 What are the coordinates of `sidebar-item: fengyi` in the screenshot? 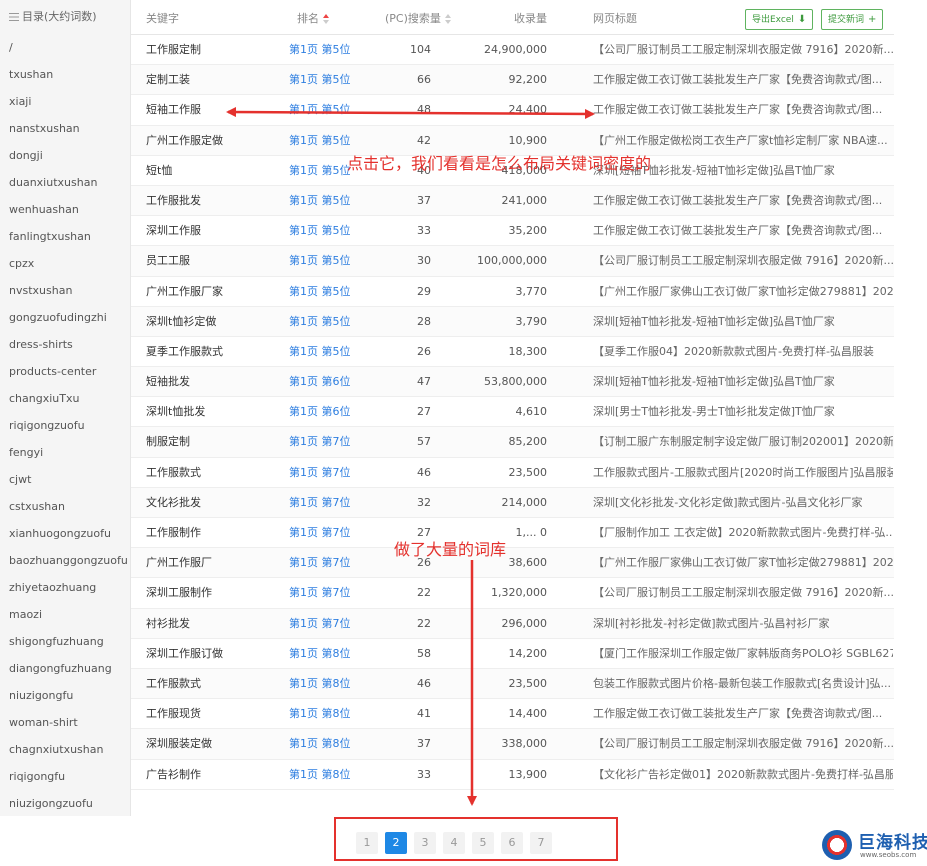 It's located at (65, 452).